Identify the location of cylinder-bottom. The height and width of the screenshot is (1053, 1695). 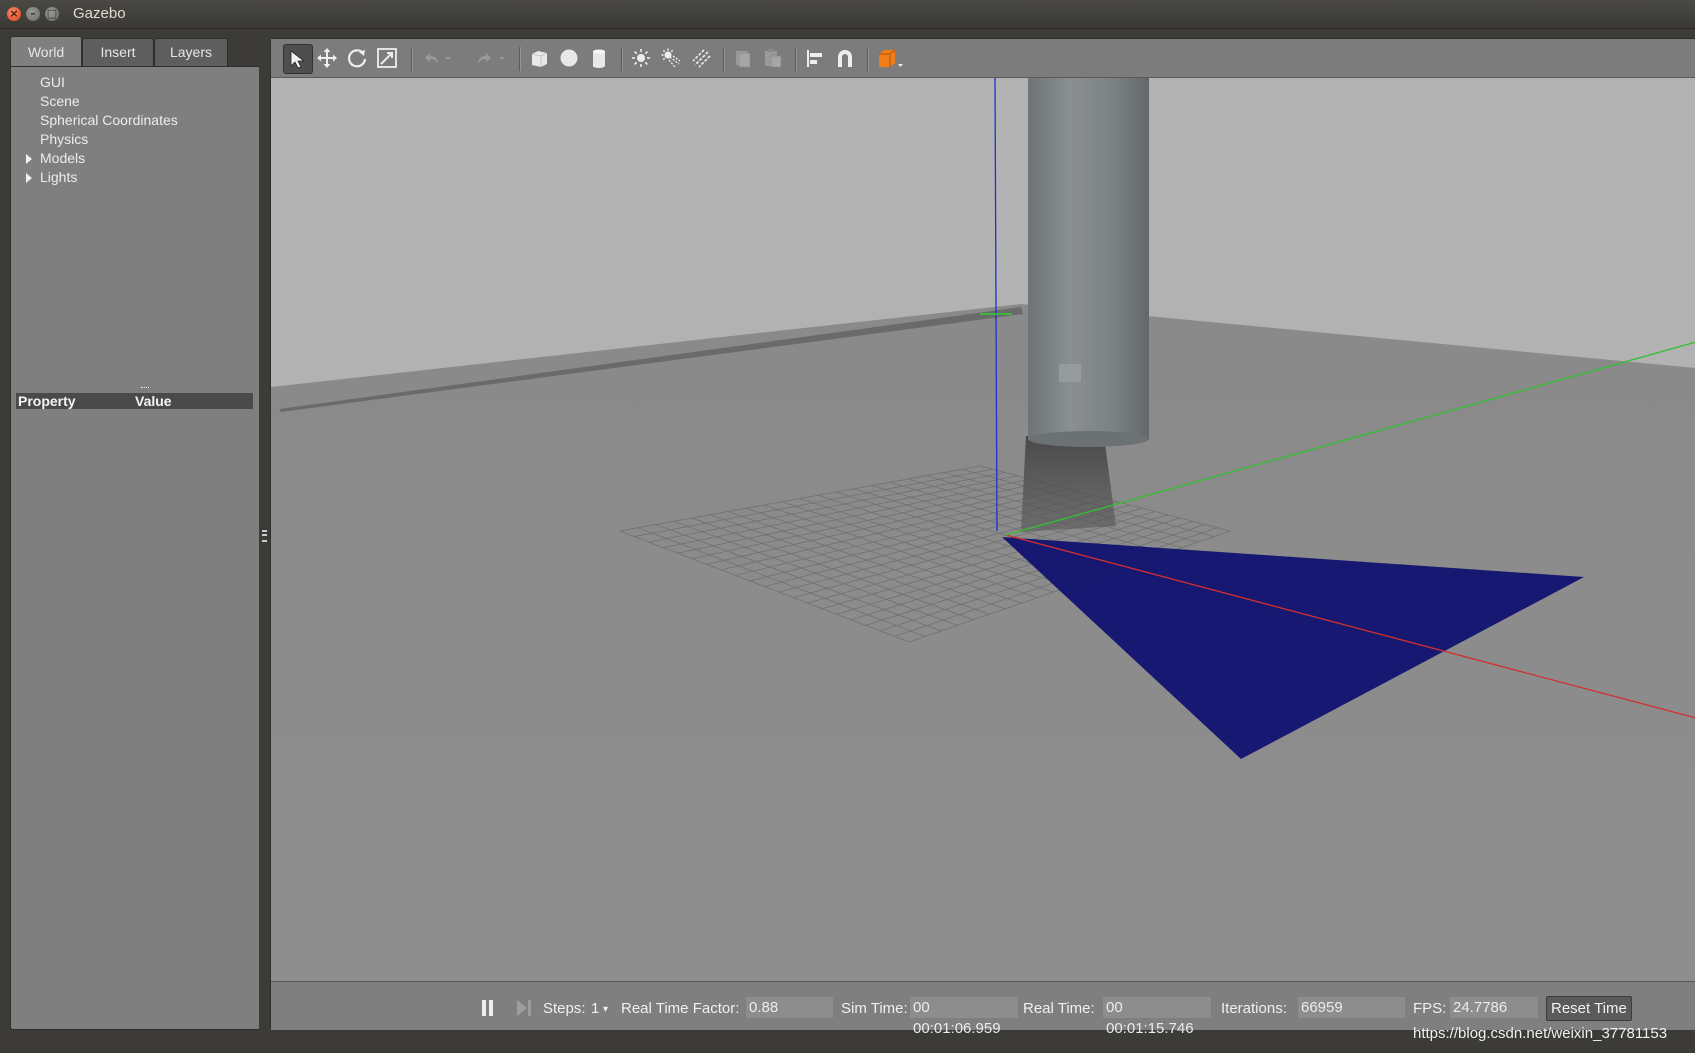
(1088, 439).